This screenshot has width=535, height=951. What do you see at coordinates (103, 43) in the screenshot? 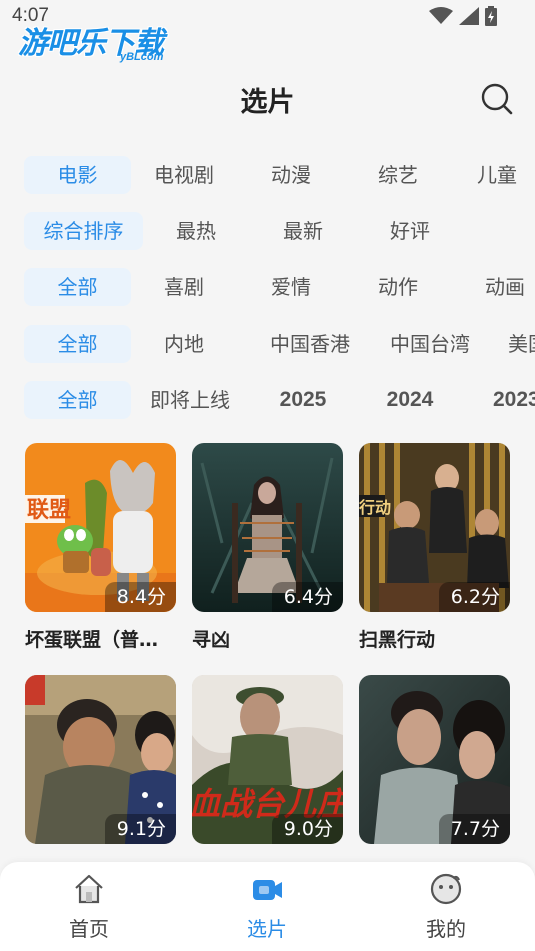
I see `watermark-logo: 游吧乐下载 yBLcom` at bounding box center [103, 43].